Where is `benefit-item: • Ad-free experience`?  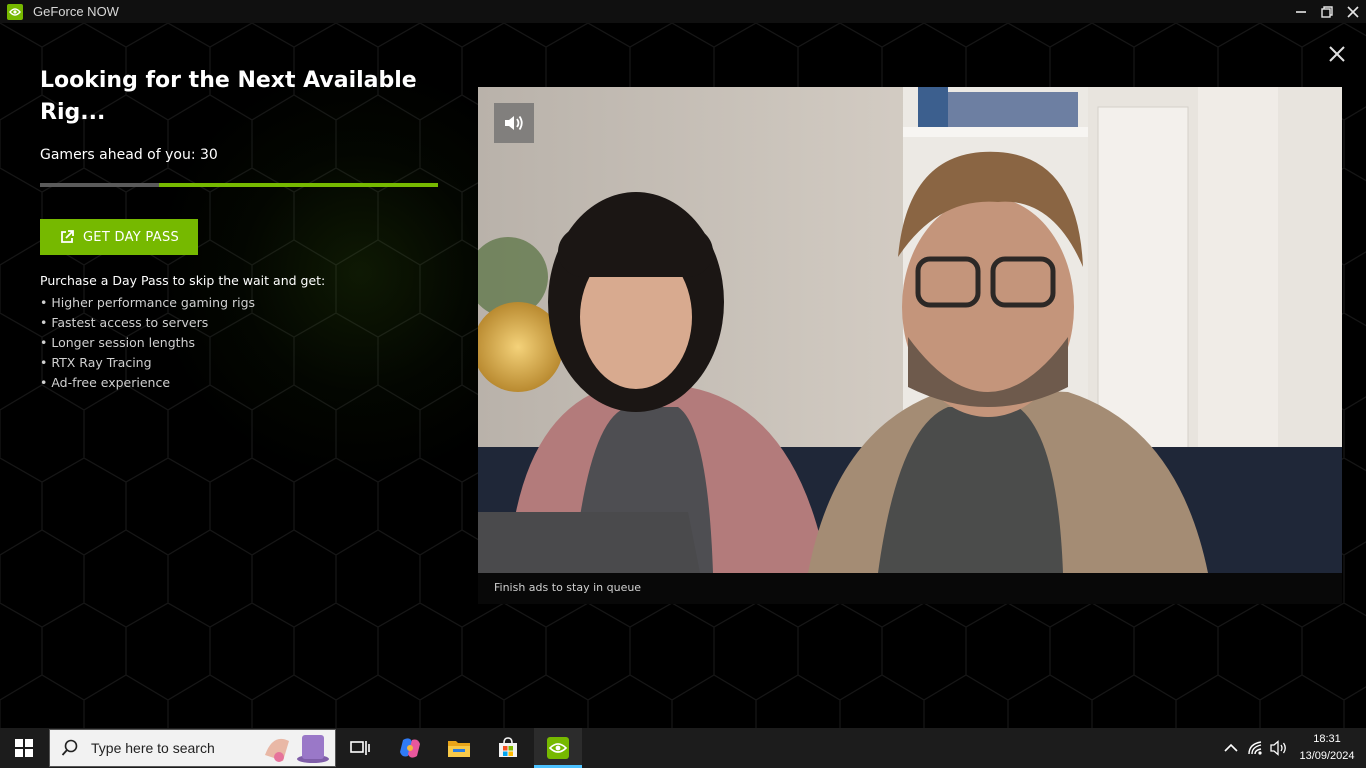
benefit-item: • Ad-free experience is located at coordinates (105, 382).